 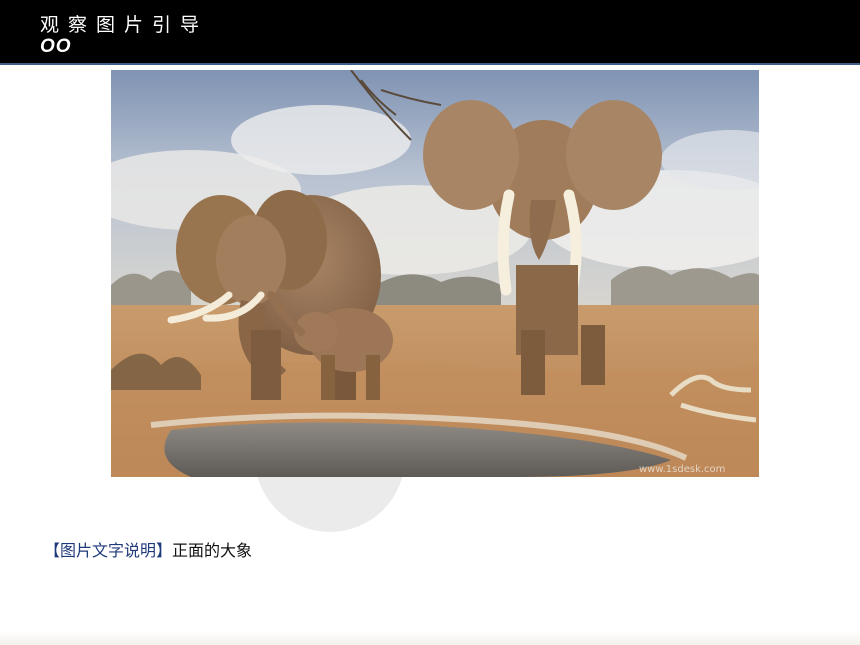 What do you see at coordinates (108, 550) in the screenshot?
I see `caption-label: 【图片文字说明】` at bounding box center [108, 550].